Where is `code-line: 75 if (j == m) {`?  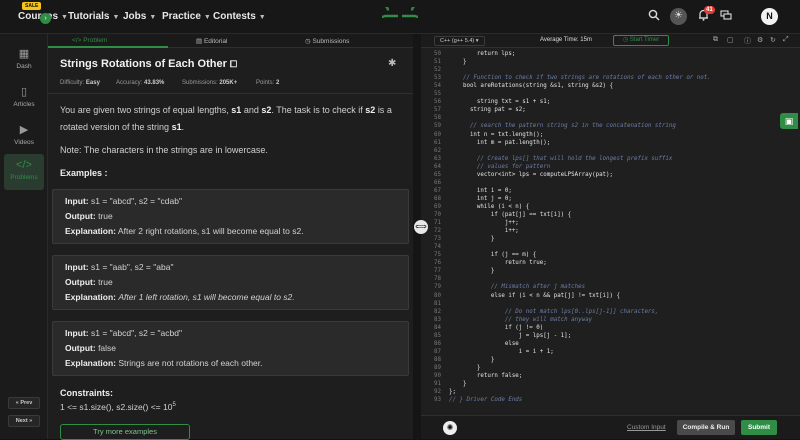
code-line: 75 if (j == m) { is located at coordinates (610, 255).